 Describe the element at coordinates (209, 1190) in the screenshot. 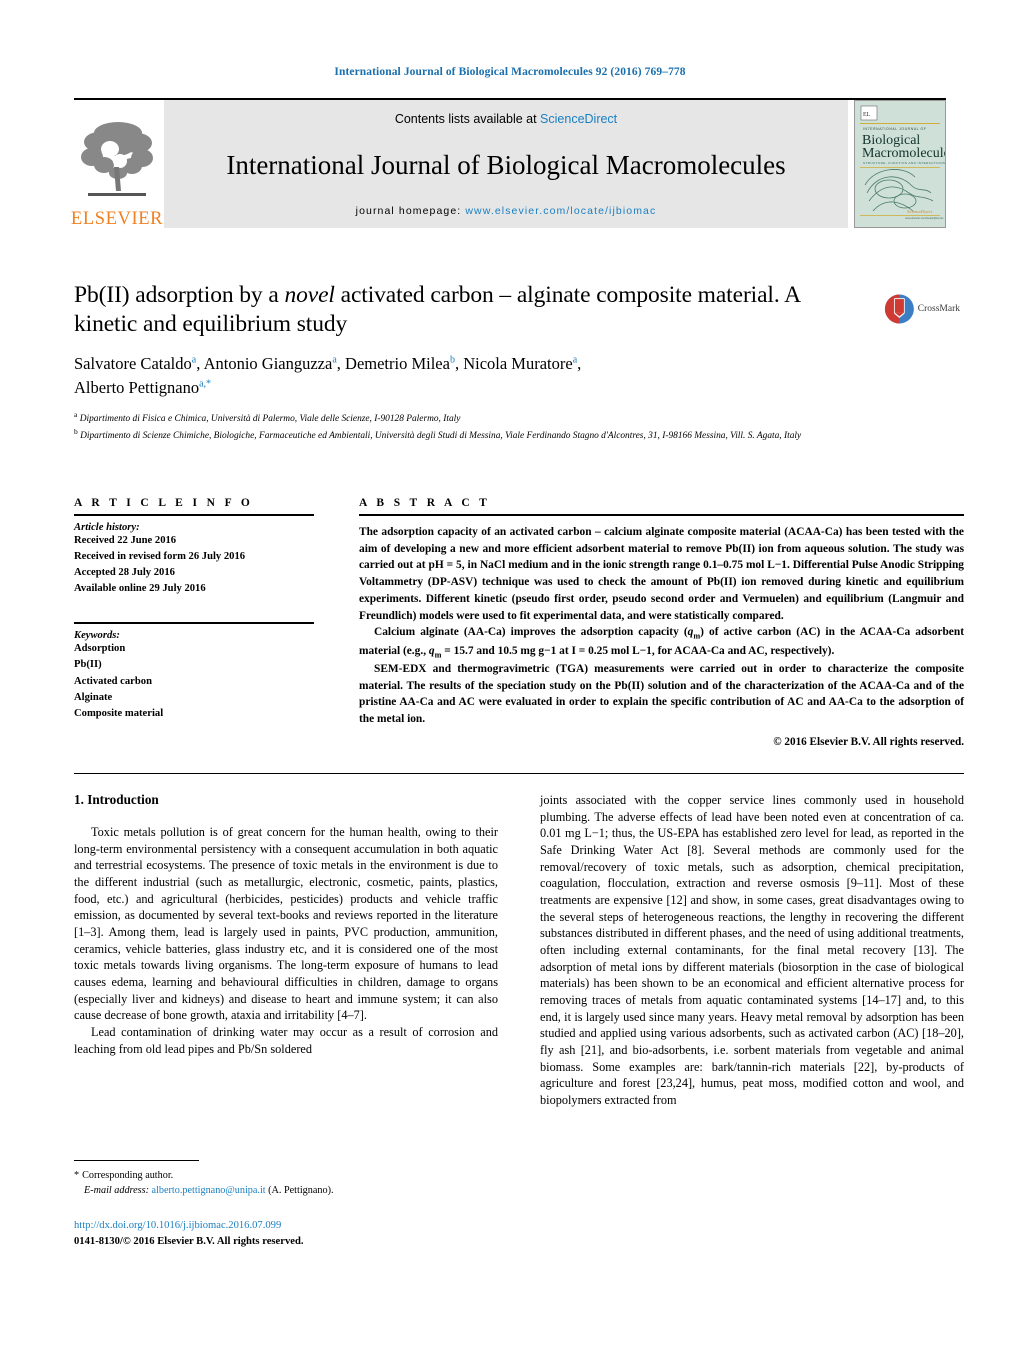

I see `email-link: alberto.pettignano@unipa.it` at that location.